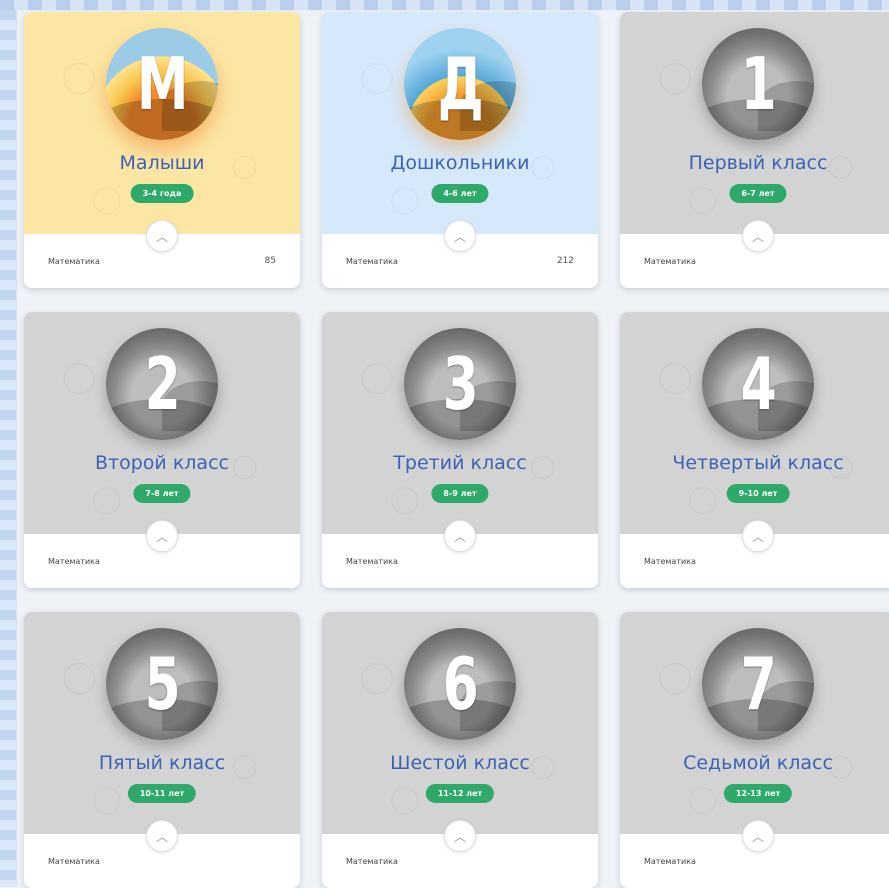 The height and width of the screenshot is (888, 889). Describe the element at coordinates (754, 450) in the screenshot. I see `course-card-grade-4: 4 Четвертый класс 9-10 лет ︿ Математика` at that location.